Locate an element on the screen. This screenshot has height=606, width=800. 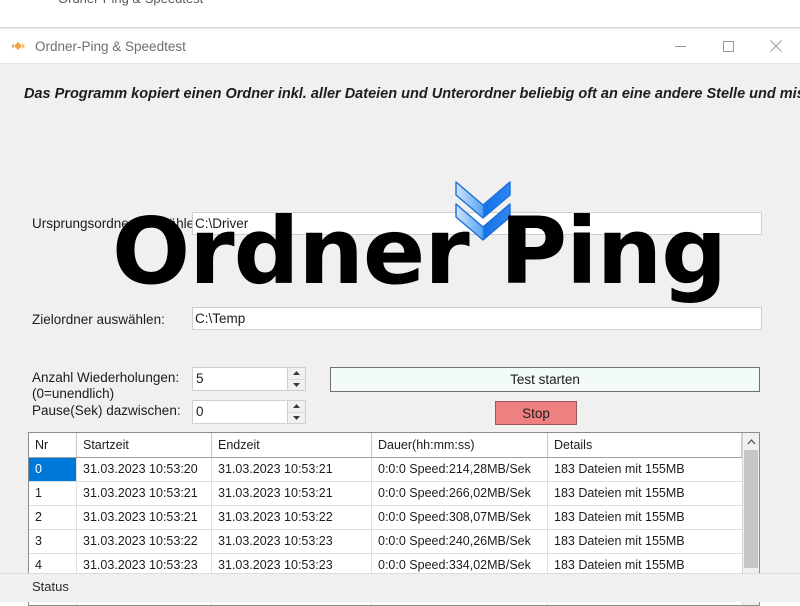
cell-start: 31.03.2023 10:53:20 is located at coordinates (144, 469).